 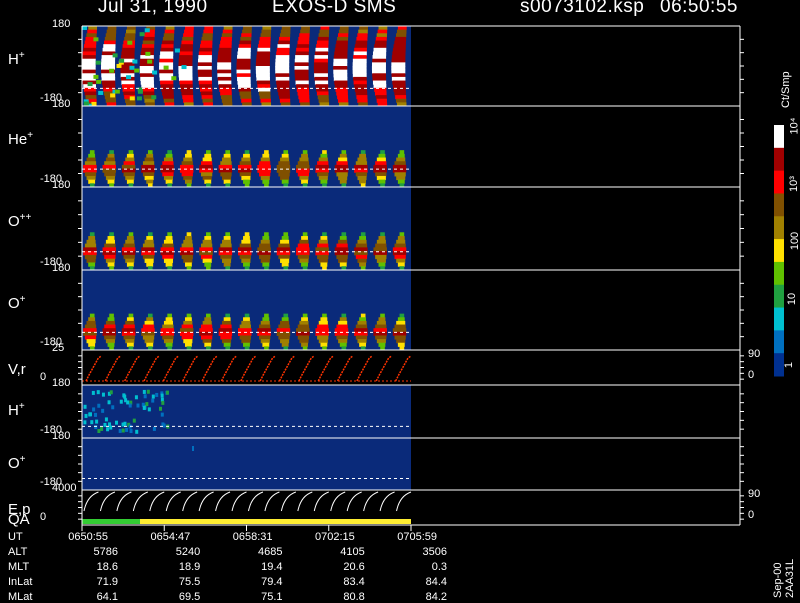 What do you see at coordinates (16, 59) in the screenshot?
I see `panel-label-0: H+` at bounding box center [16, 59].